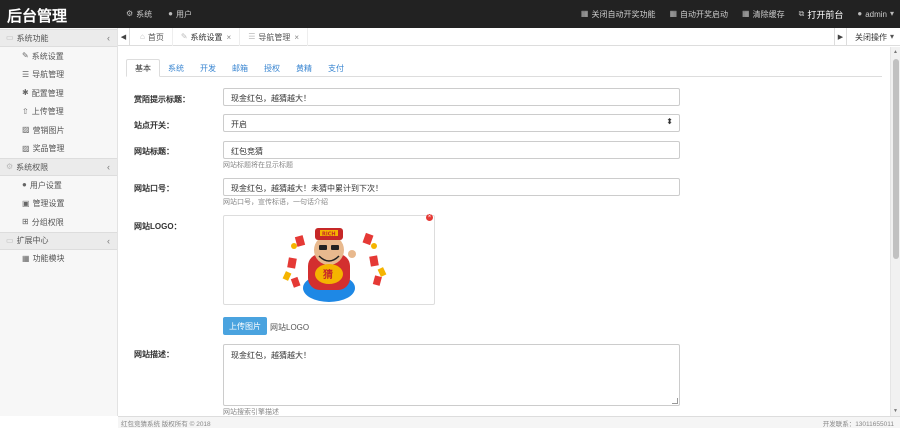 The height and width of the screenshot is (428, 900). Describe the element at coordinates (329, 235) in the screenshot. I see `svg-text: RICH` at that location.